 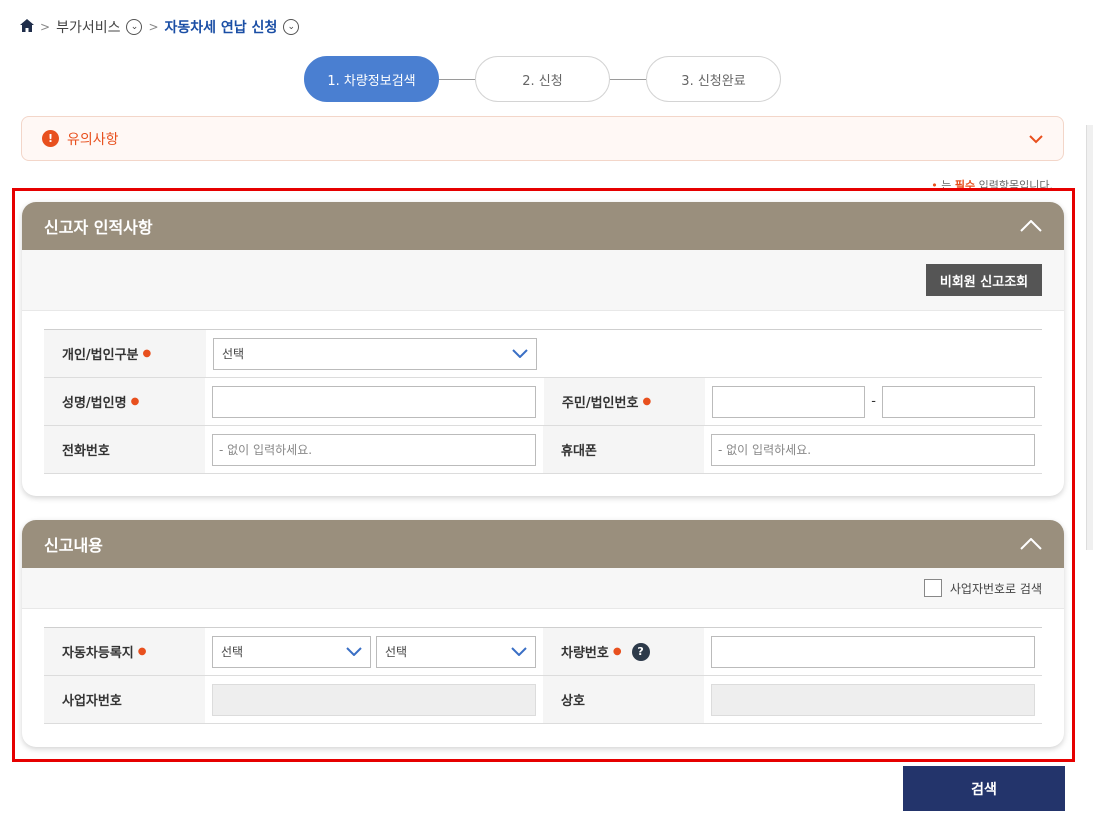 I want to click on car-no-input, so click(x=873, y=651).